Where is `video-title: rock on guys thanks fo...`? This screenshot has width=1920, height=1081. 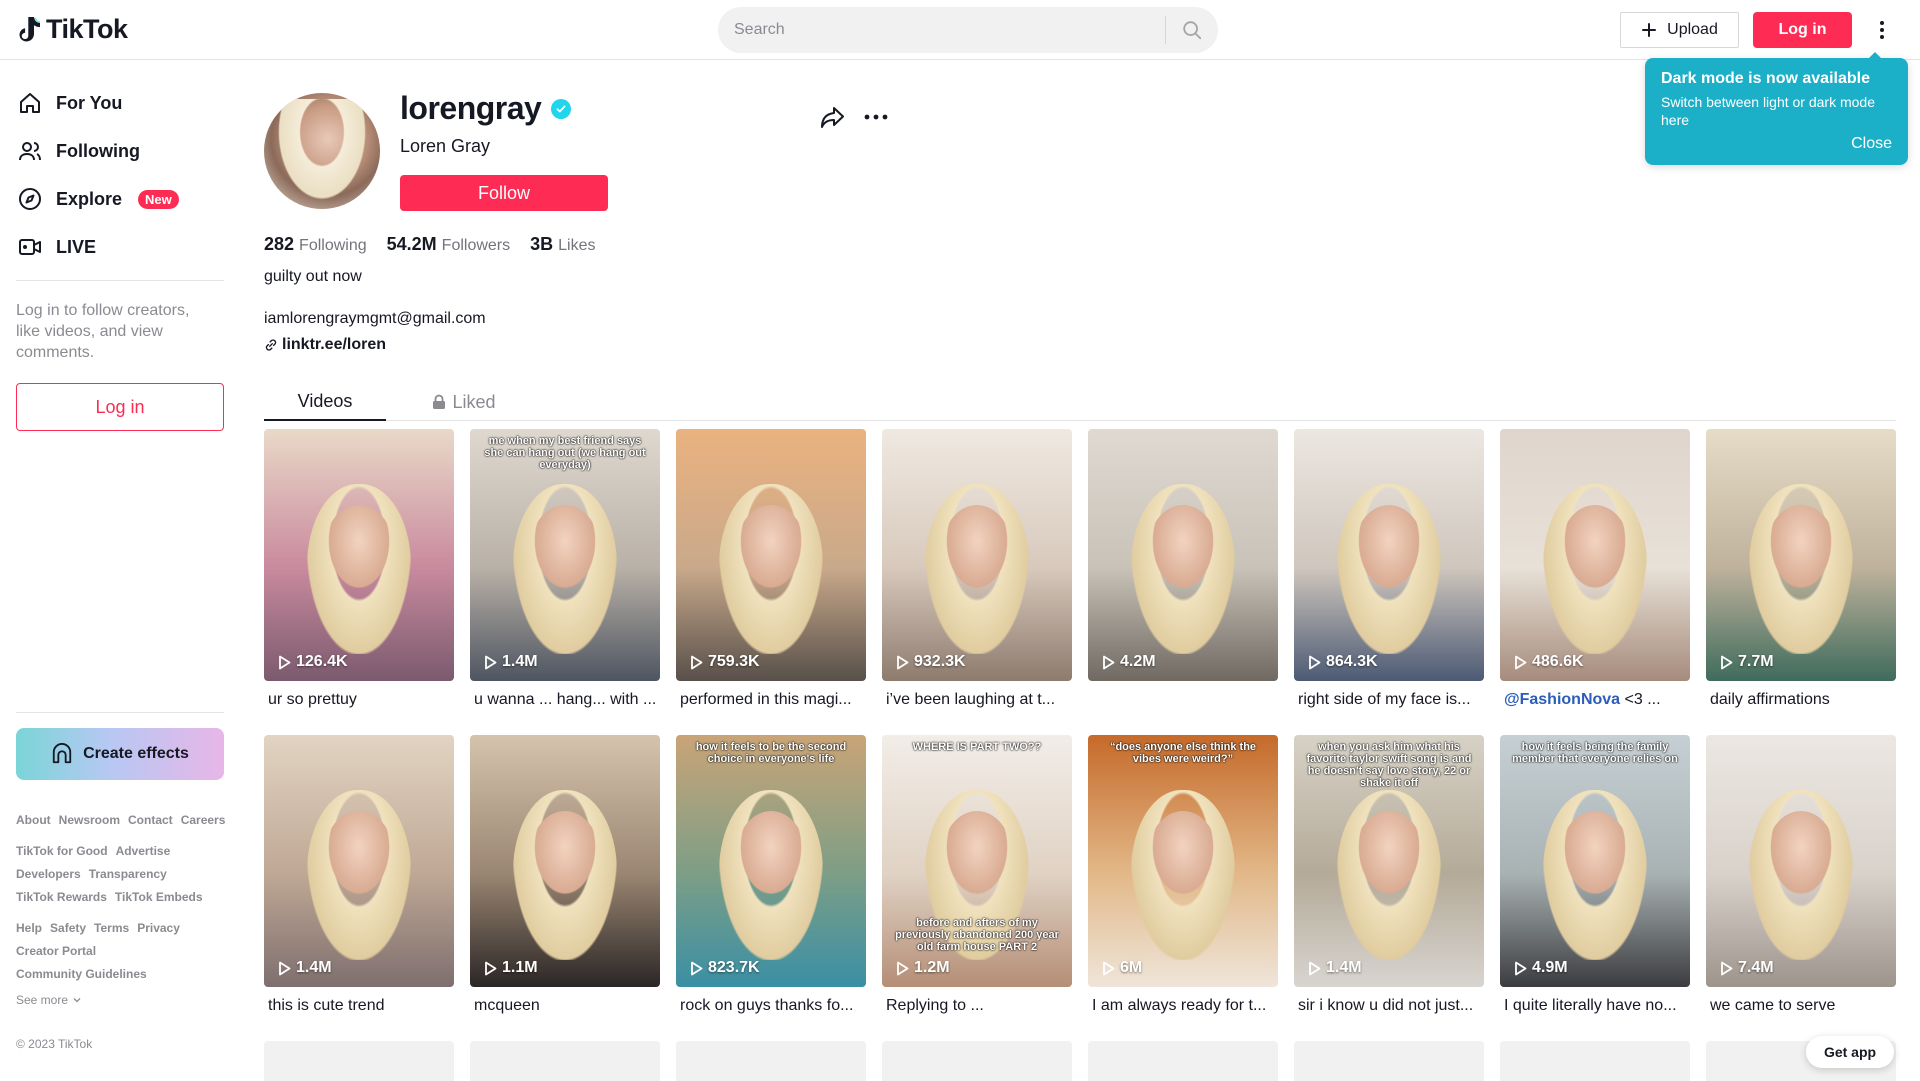
video-title: rock on guys thanks fo... is located at coordinates (771, 1006).